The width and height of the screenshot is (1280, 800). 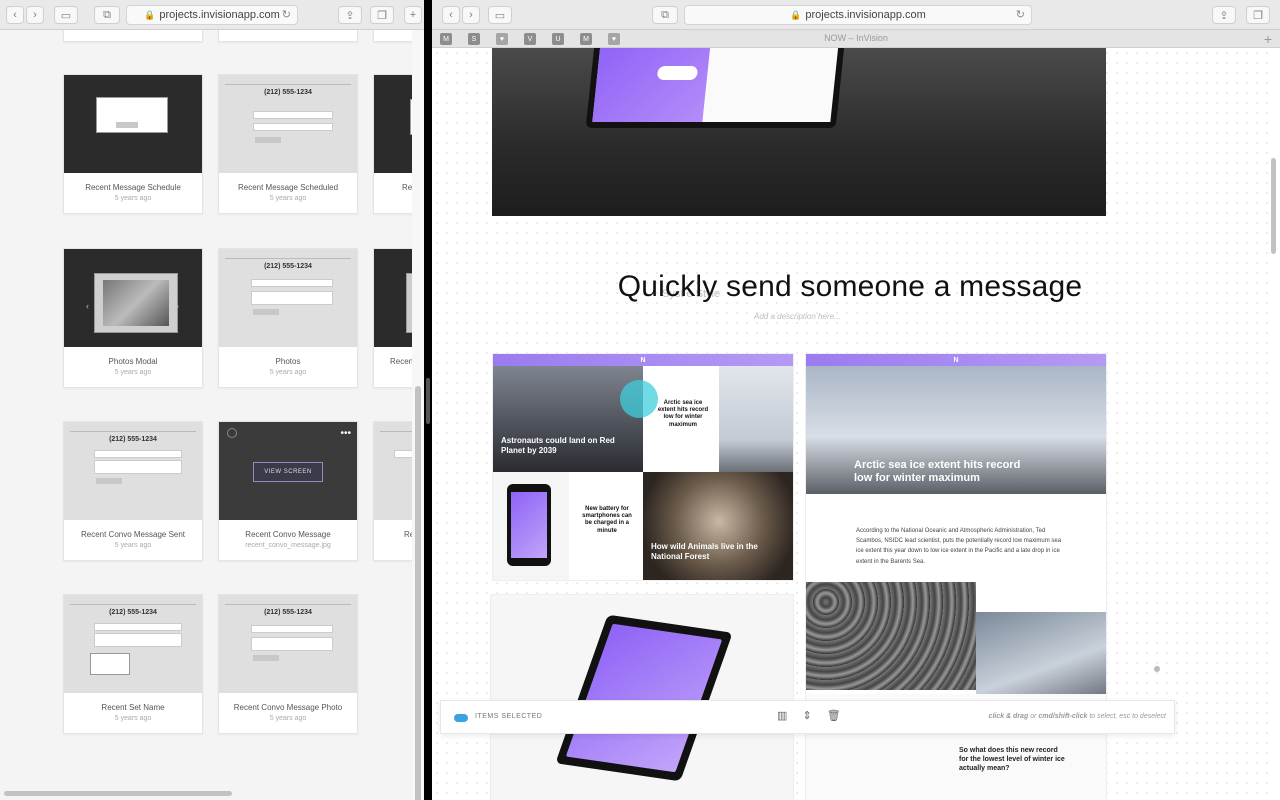 I want to click on screen-title: Photos Modal, so click(x=133, y=361).